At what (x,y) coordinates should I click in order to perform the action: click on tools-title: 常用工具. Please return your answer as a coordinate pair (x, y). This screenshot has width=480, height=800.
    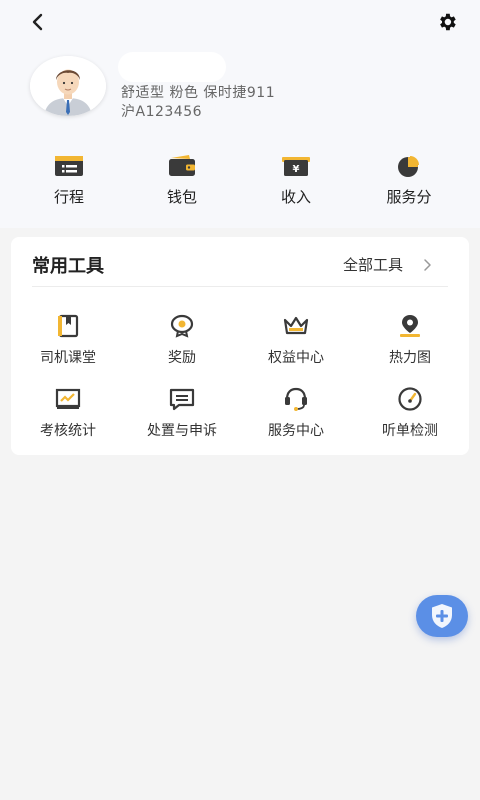
    Looking at the image, I should click on (68, 266).